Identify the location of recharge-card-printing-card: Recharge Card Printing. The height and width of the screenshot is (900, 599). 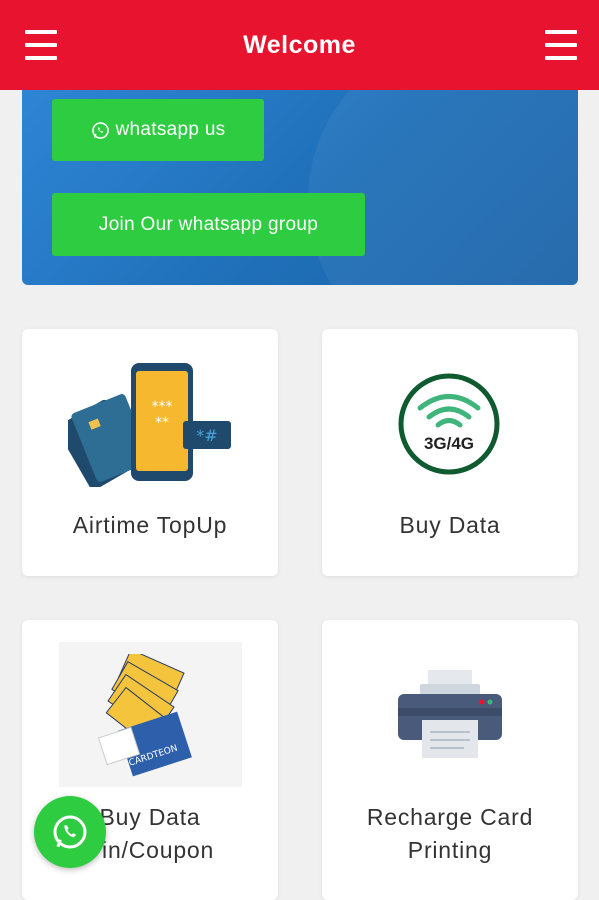
(450, 760).